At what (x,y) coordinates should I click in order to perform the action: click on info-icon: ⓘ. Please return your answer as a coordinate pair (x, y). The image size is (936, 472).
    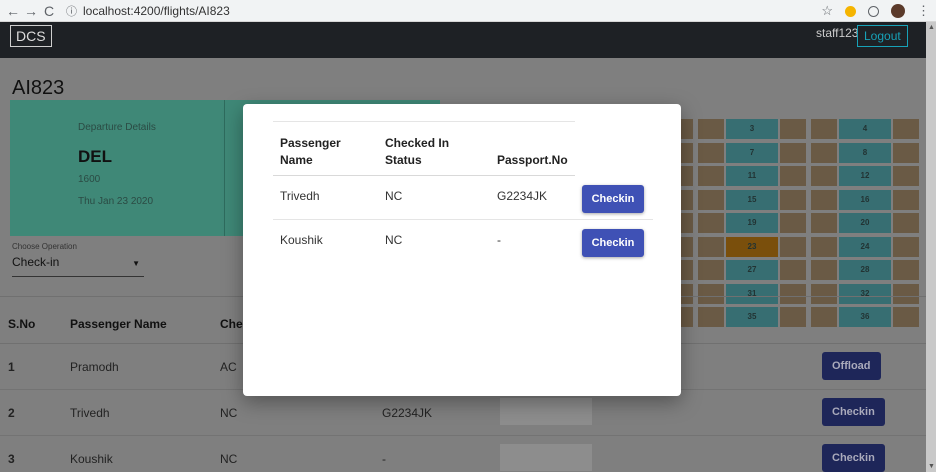
    Looking at the image, I should click on (71, 11).